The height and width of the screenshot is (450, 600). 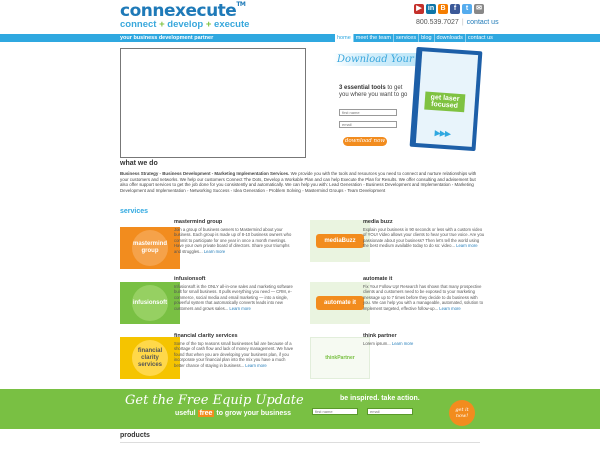 I want to click on financial-clarity-badge: financial clarity services, so click(x=150, y=358).